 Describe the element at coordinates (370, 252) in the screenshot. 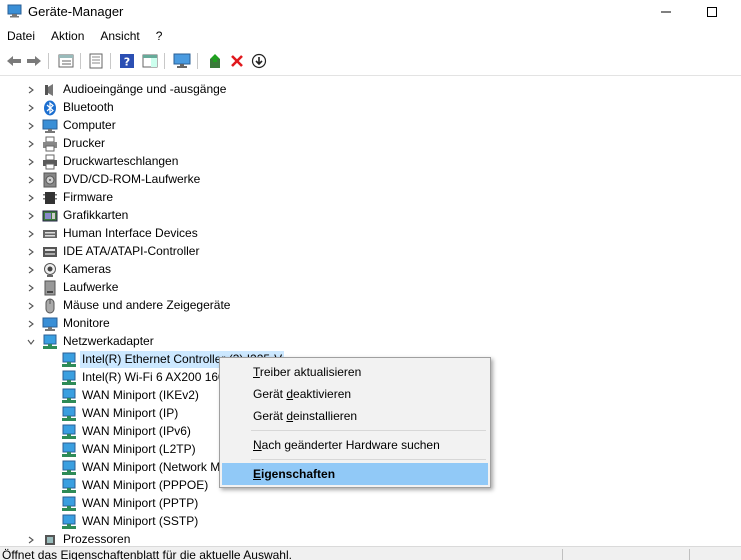

I see `tree-category: IDE ATA/ATAPI-Controller` at that location.